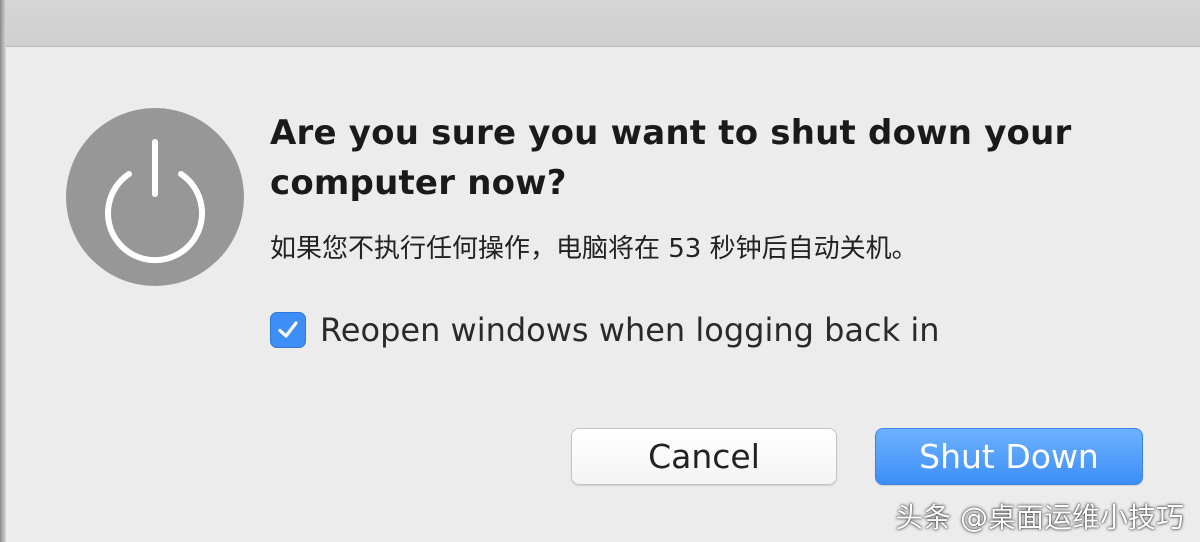  Describe the element at coordinates (600, 23) in the screenshot. I see `window-titlebar` at that location.